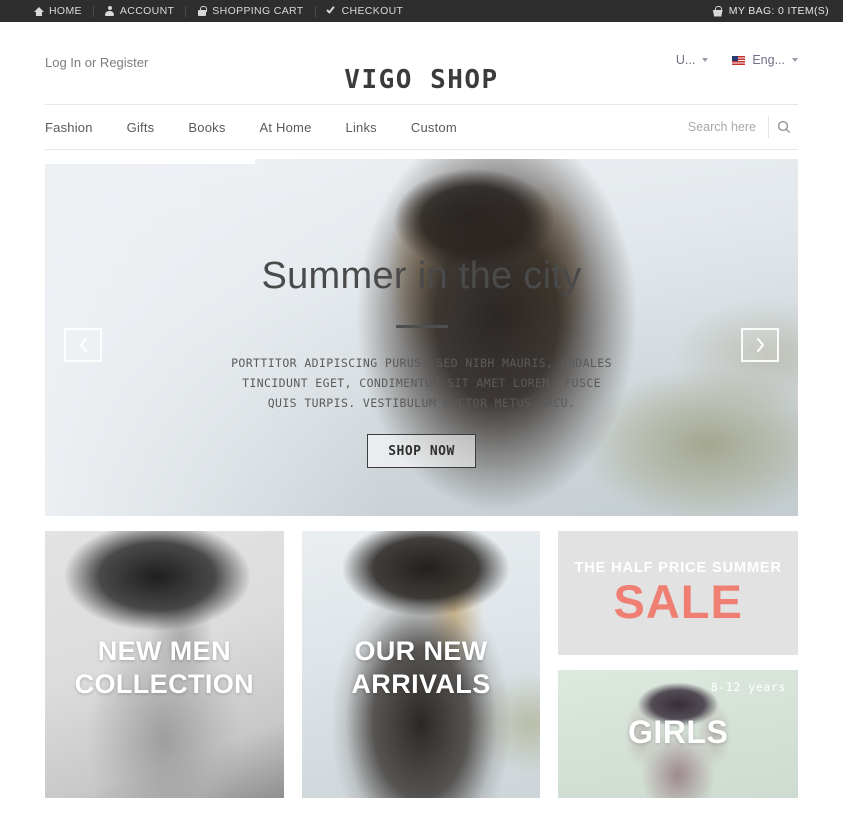 This screenshot has width=843, height=831. What do you see at coordinates (164, 684) in the screenshot?
I see `promo-men-line2: COLLECTION` at bounding box center [164, 684].